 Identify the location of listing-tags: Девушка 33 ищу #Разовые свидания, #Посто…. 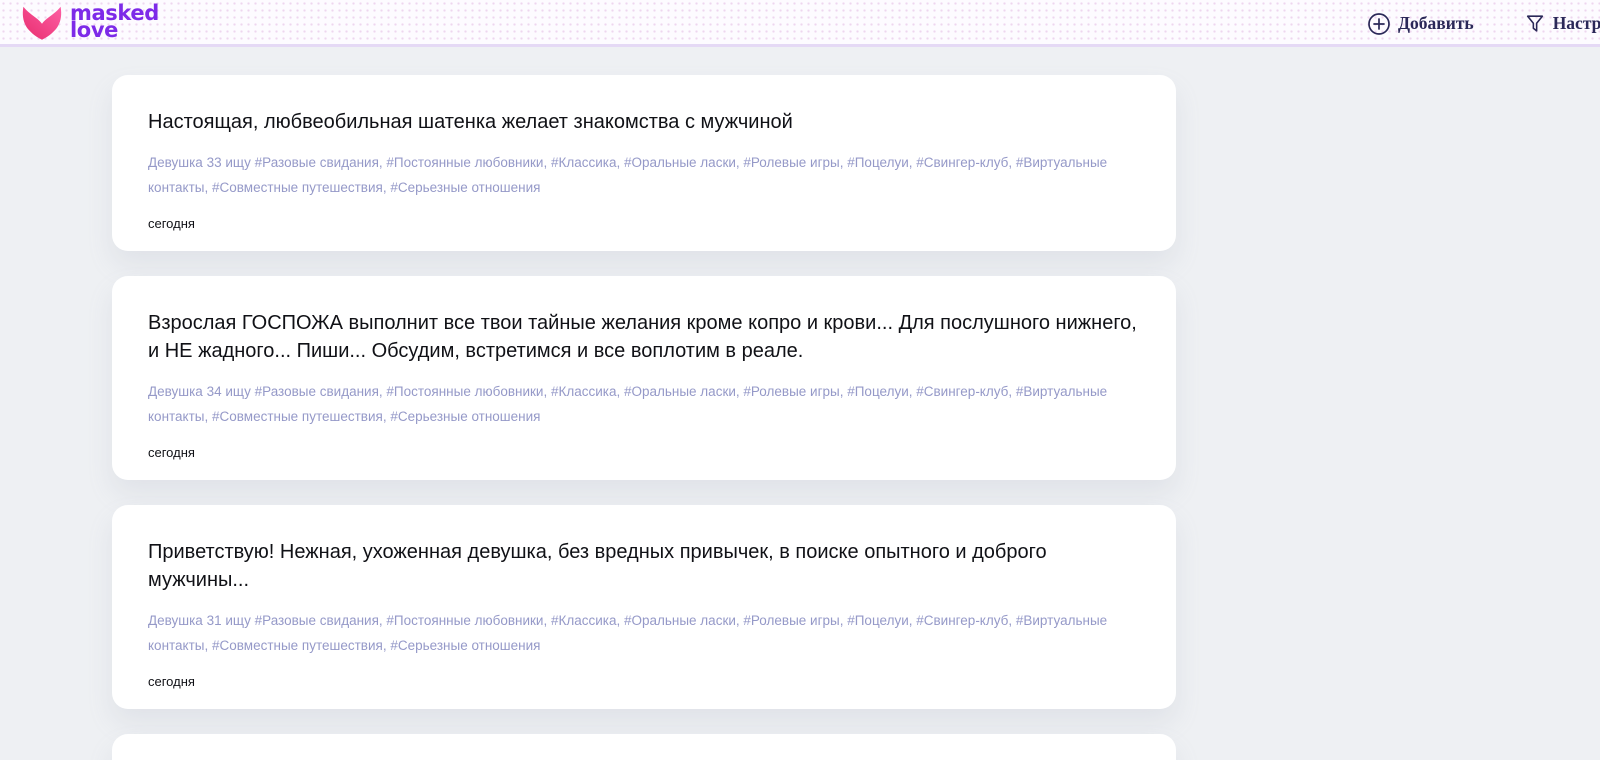
(628, 175).